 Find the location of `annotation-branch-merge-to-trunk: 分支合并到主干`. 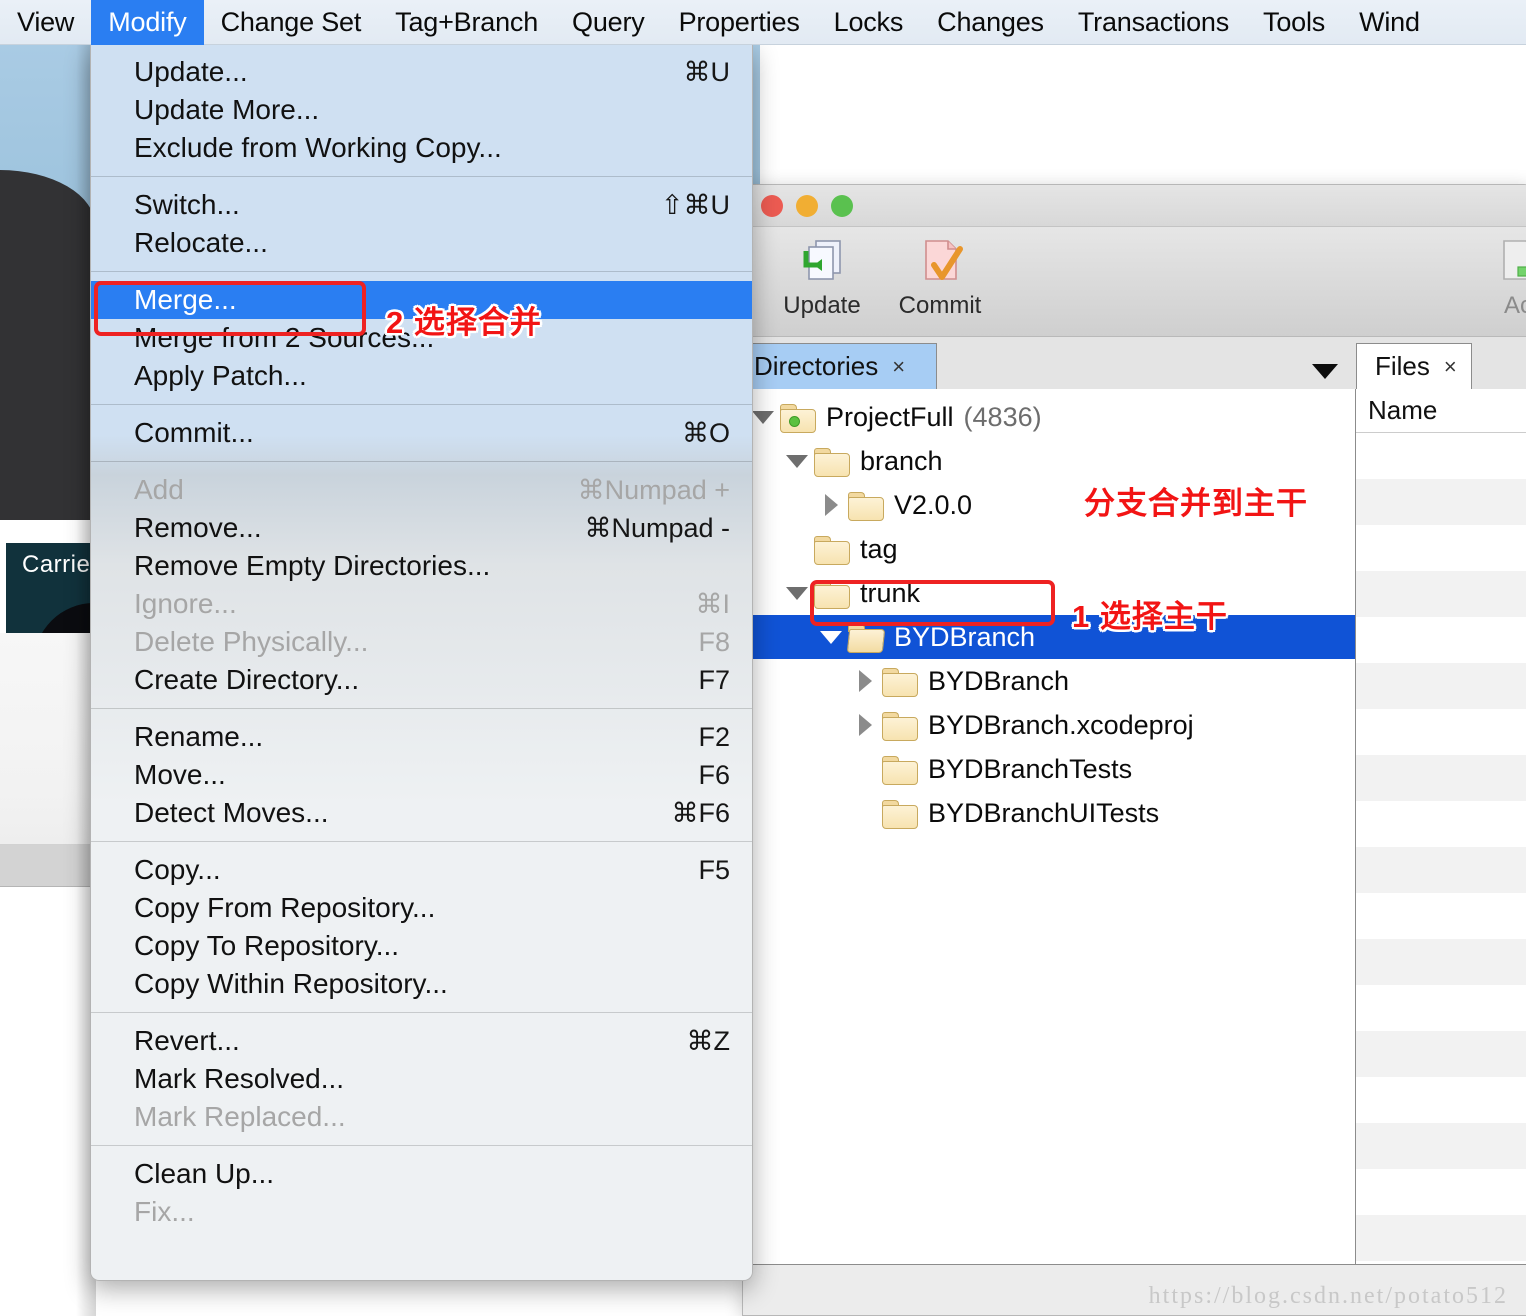

annotation-branch-merge-to-trunk: 分支合并到主干 is located at coordinates (1196, 503).